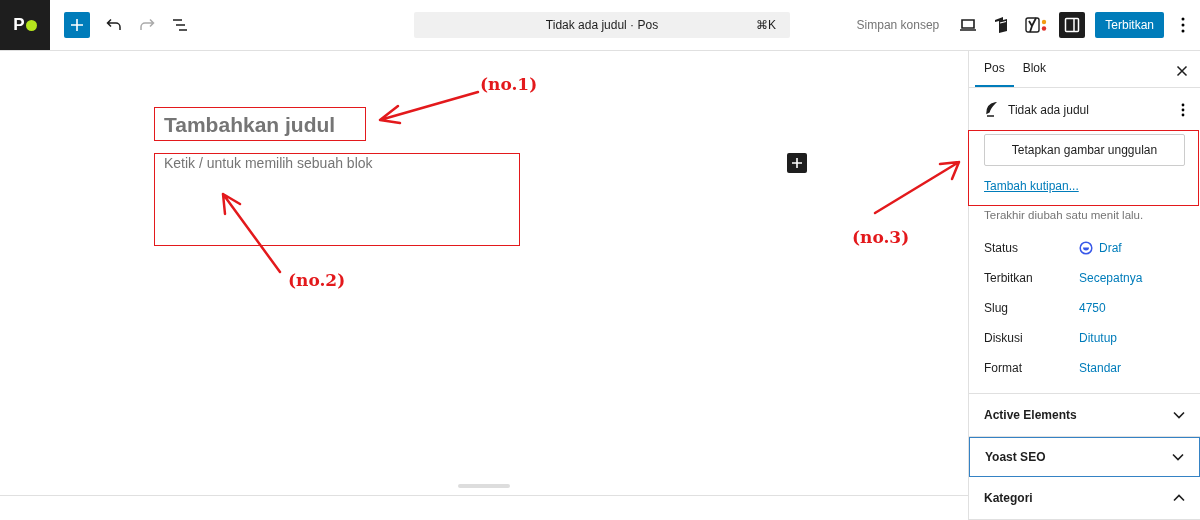 Image resolution: width=1200 pixels, height=520 pixels. I want to click on sidebar-icon, so click(1072, 25).